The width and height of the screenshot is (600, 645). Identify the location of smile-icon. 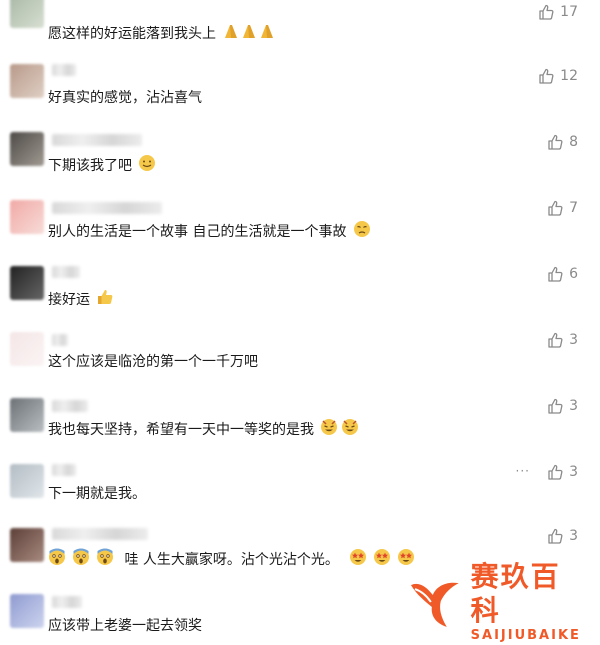
(147, 166).